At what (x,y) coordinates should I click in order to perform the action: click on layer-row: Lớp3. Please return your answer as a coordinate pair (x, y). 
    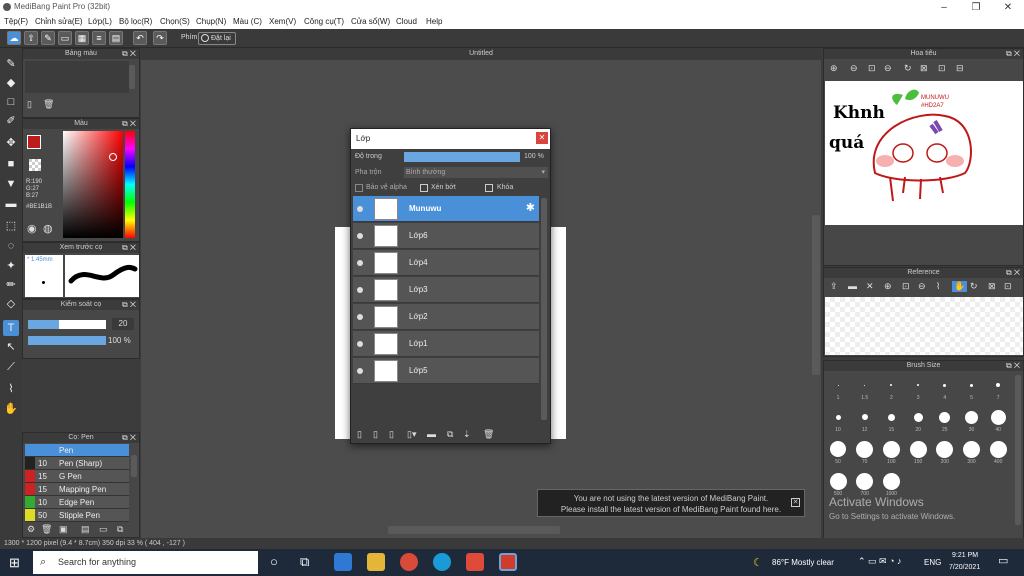
    Looking at the image, I should click on (446, 290).